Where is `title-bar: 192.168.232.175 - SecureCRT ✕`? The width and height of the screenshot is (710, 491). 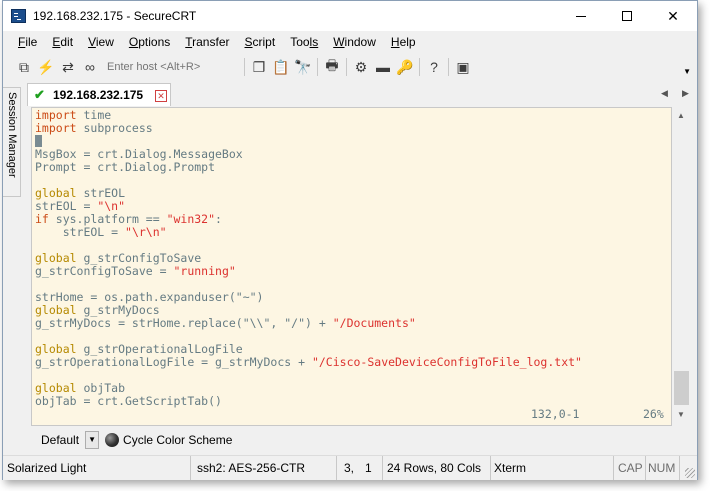 title-bar: 192.168.232.175 - SecureCRT ✕ is located at coordinates (350, 16).